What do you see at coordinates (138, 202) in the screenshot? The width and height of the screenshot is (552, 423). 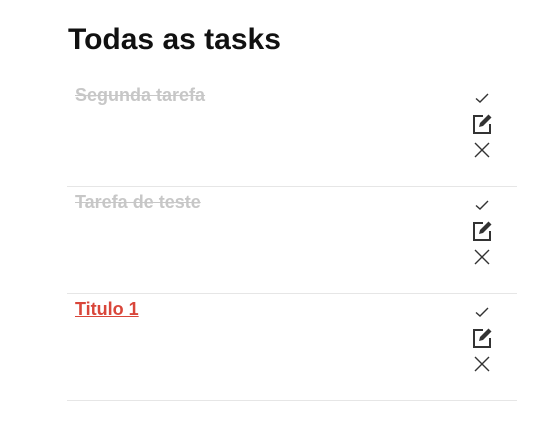 I see `task-title: Tarefa de teste` at bounding box center [138, 202].